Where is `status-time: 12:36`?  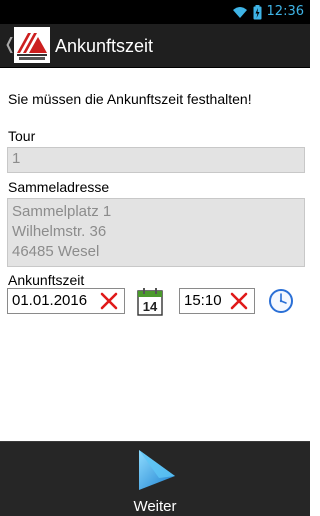
status-time: 12:36 is located at coordinates (285, 11).